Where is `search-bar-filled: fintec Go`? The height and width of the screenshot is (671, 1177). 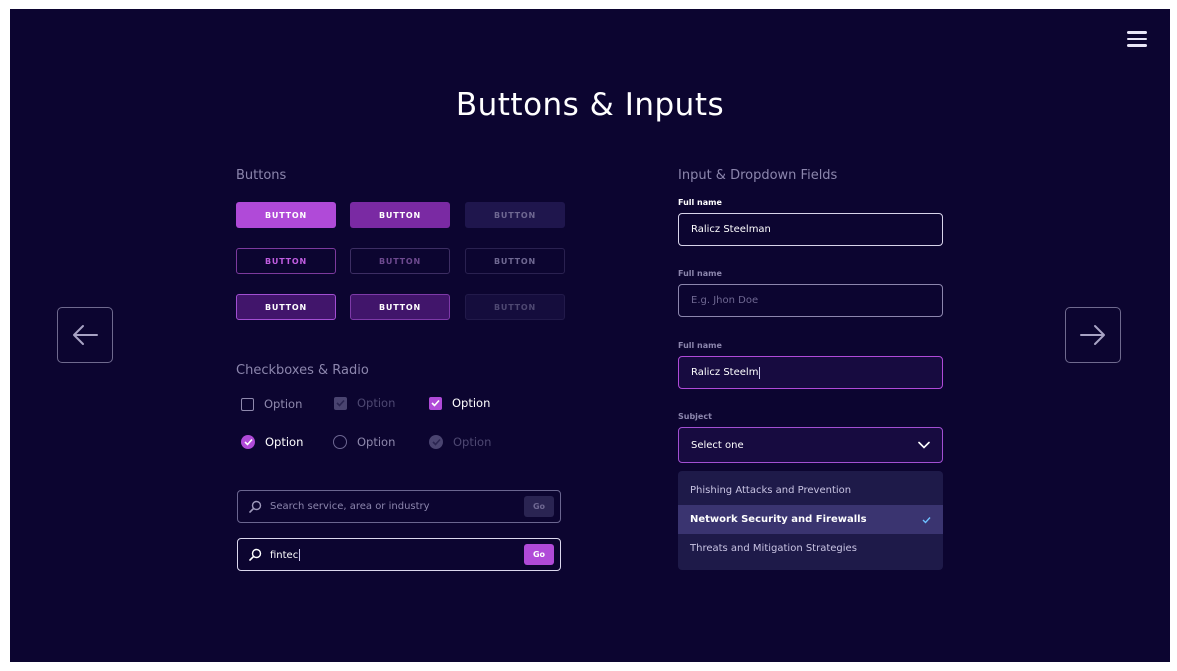
search-bar-filled: fintec Go is located at coordinates (399, 554).